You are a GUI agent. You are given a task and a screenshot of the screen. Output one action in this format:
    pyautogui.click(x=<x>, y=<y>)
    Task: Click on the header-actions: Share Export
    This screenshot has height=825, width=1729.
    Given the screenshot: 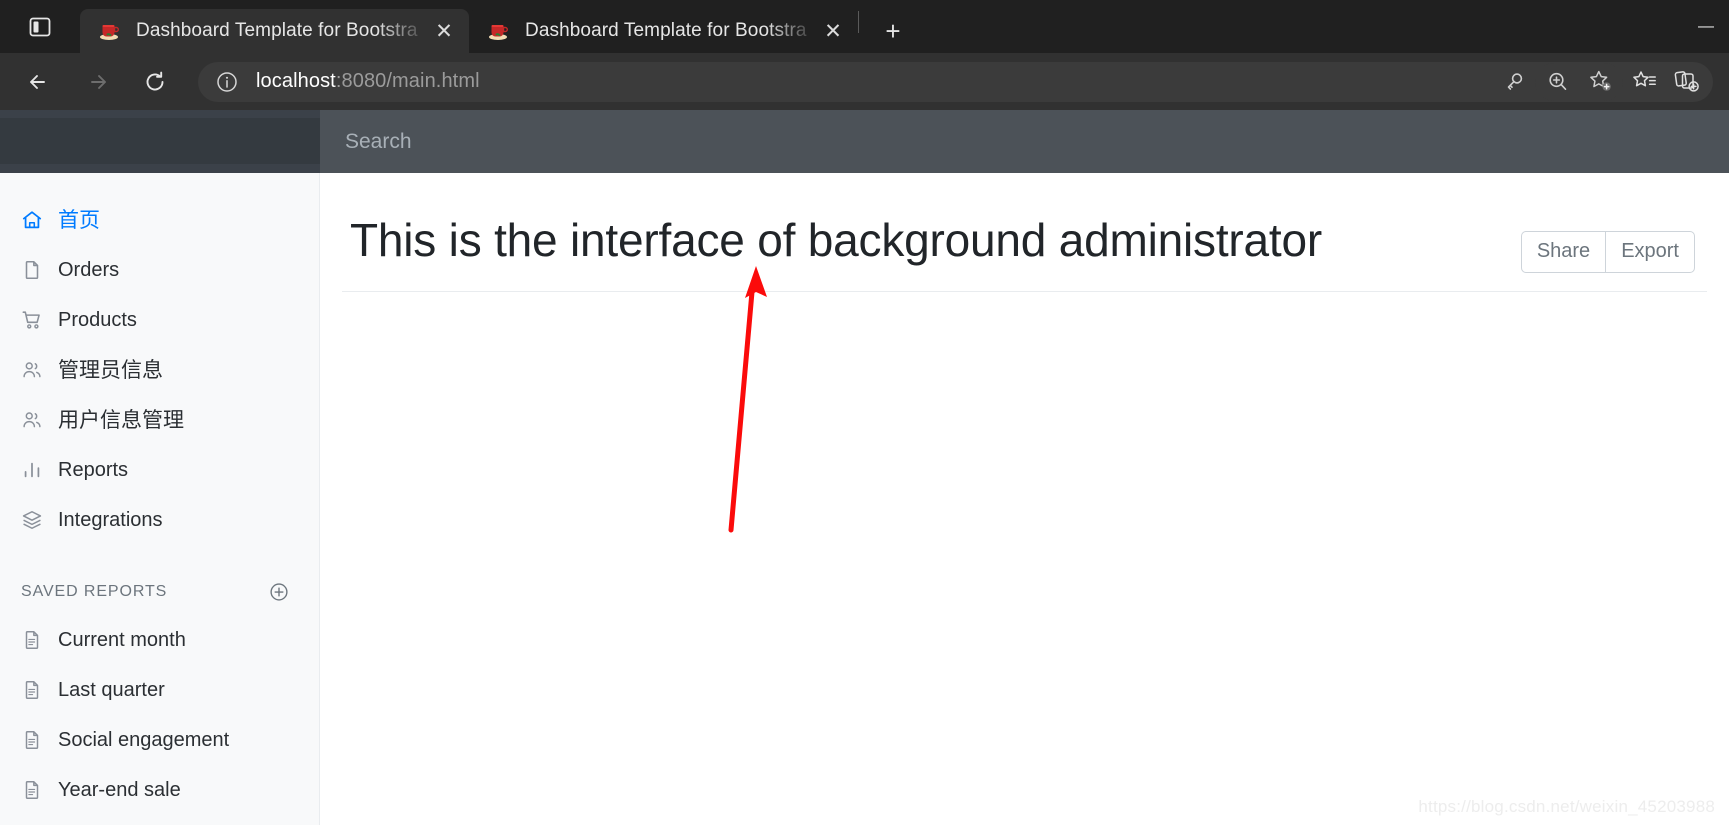 What is the action you would take?
    pyautogui.click(x=1607, y=244)
    